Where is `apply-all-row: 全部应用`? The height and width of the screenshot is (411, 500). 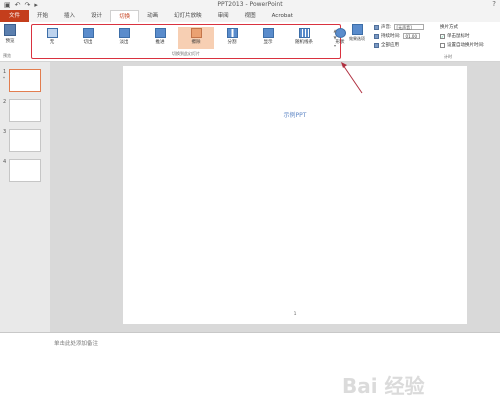 apply-all-row: 全部应用 is located at coordinates (386, 45).